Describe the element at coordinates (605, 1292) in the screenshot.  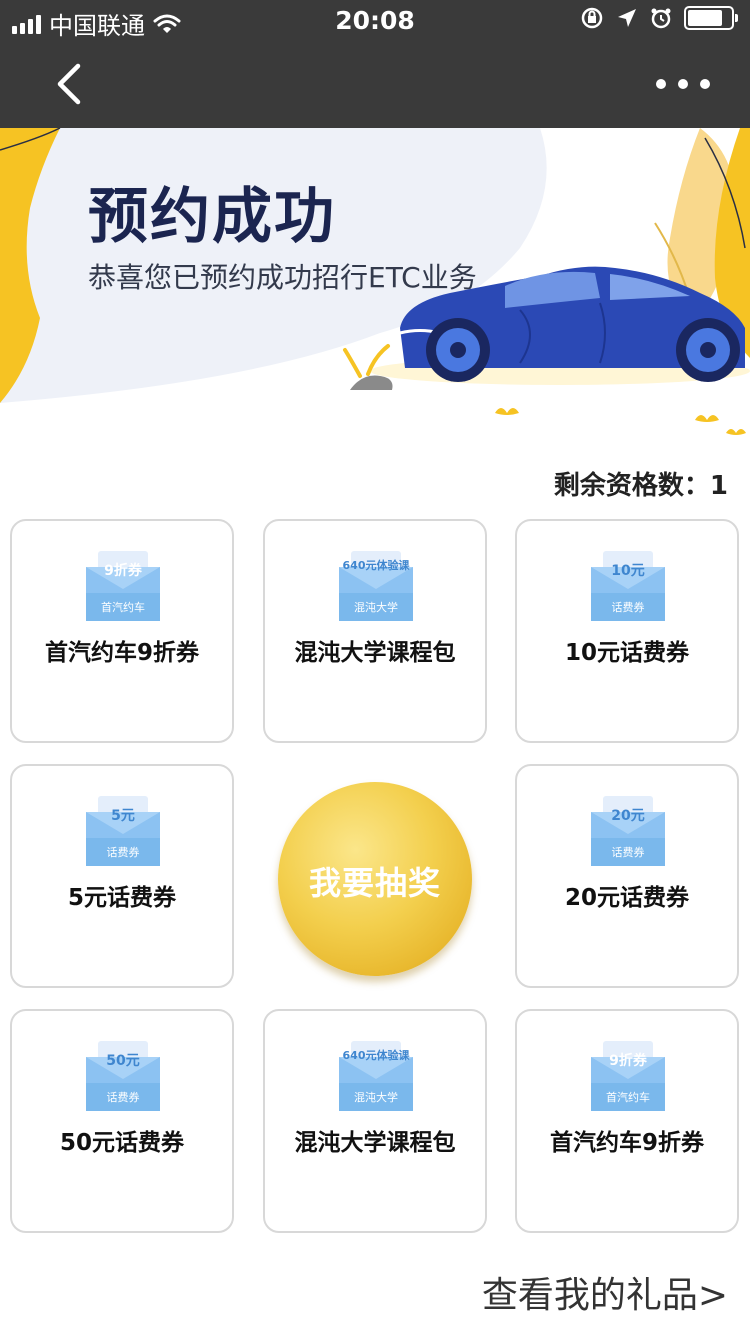
I see `view-my-gifts-link: 查看我的礼品>` at that location.